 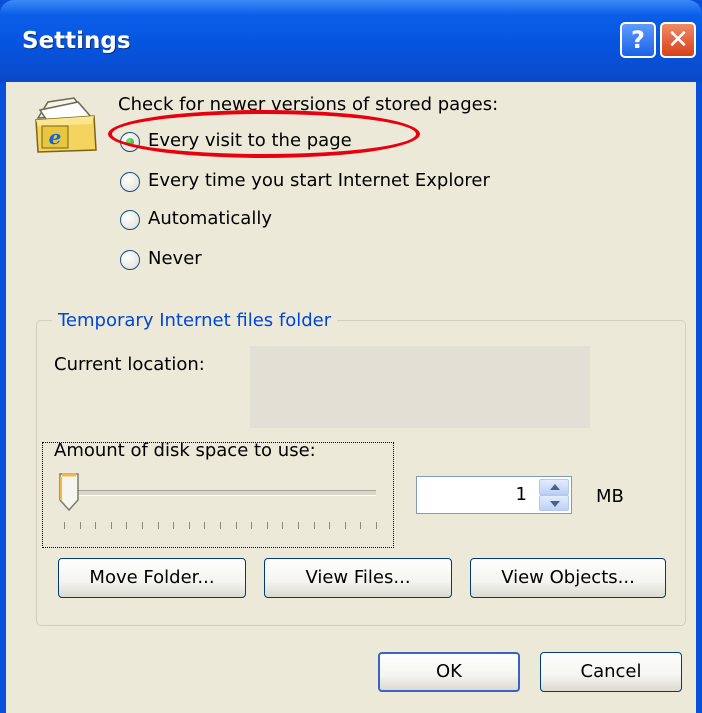 I want to click on radio-label: Every time you start Internet Explorer, so click(x=319, y=180).